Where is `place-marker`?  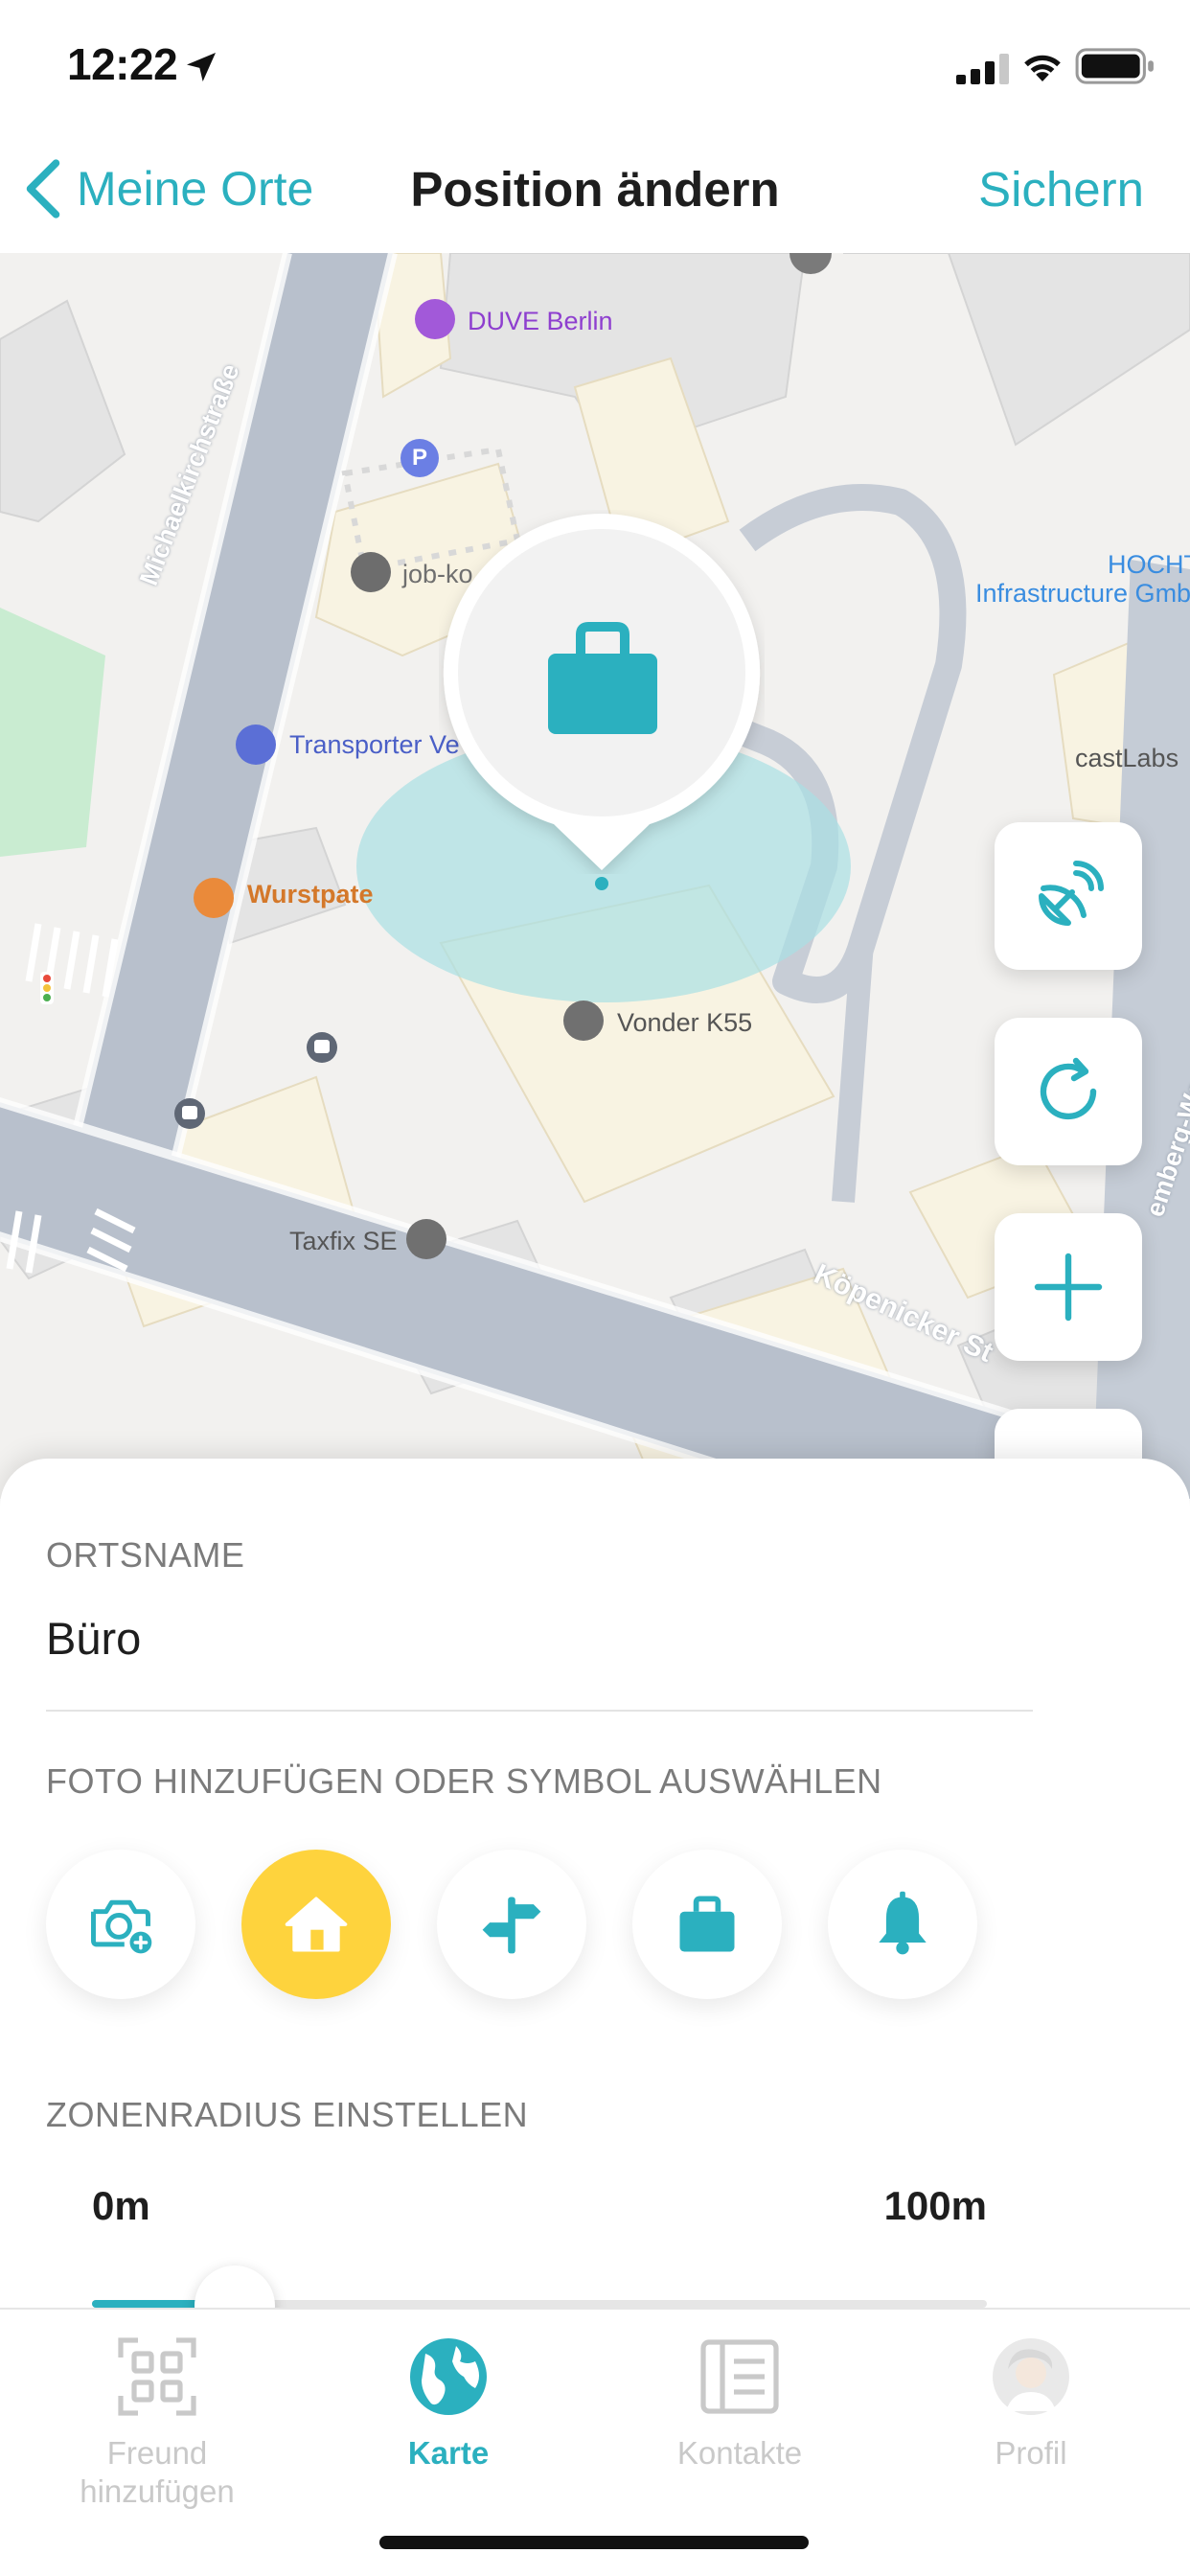
place-marker is located at coordinates (602, 692).